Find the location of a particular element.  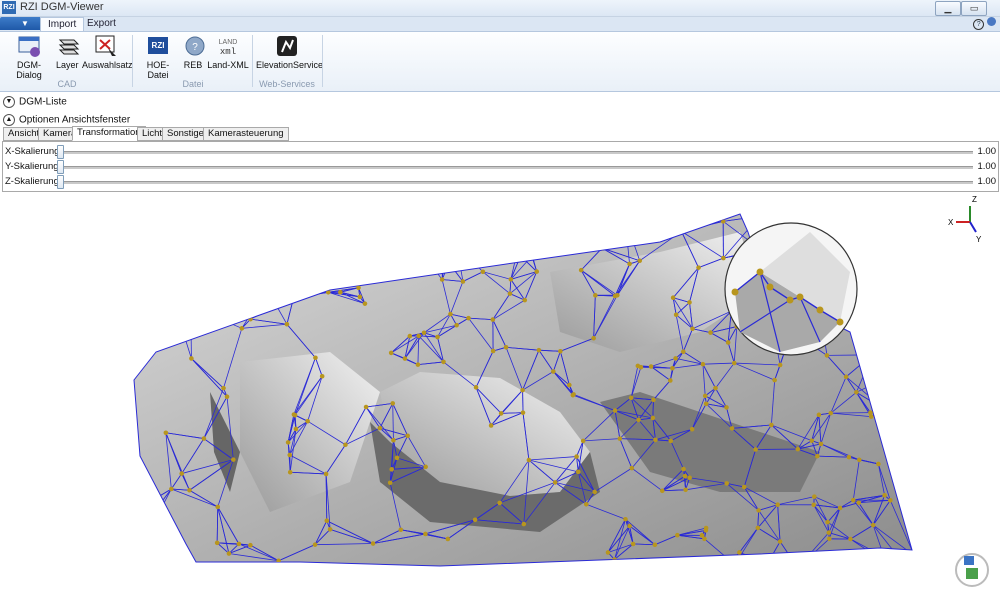

svg-text: Z is located at coordinates (974, 199).